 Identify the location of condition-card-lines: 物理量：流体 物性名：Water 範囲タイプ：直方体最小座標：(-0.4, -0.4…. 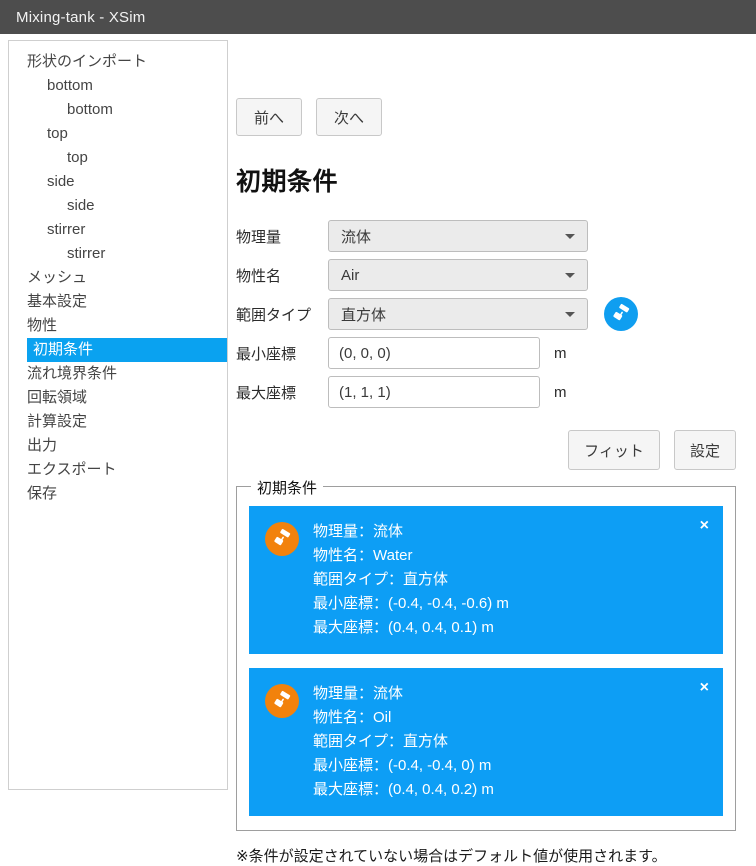
(411, 580).